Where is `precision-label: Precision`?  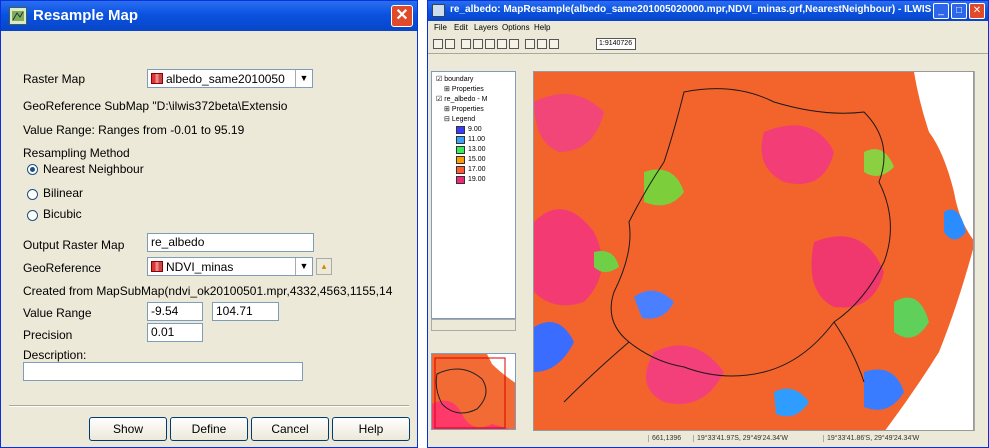 precision-label: Precision is located at coordinates (48, 335).